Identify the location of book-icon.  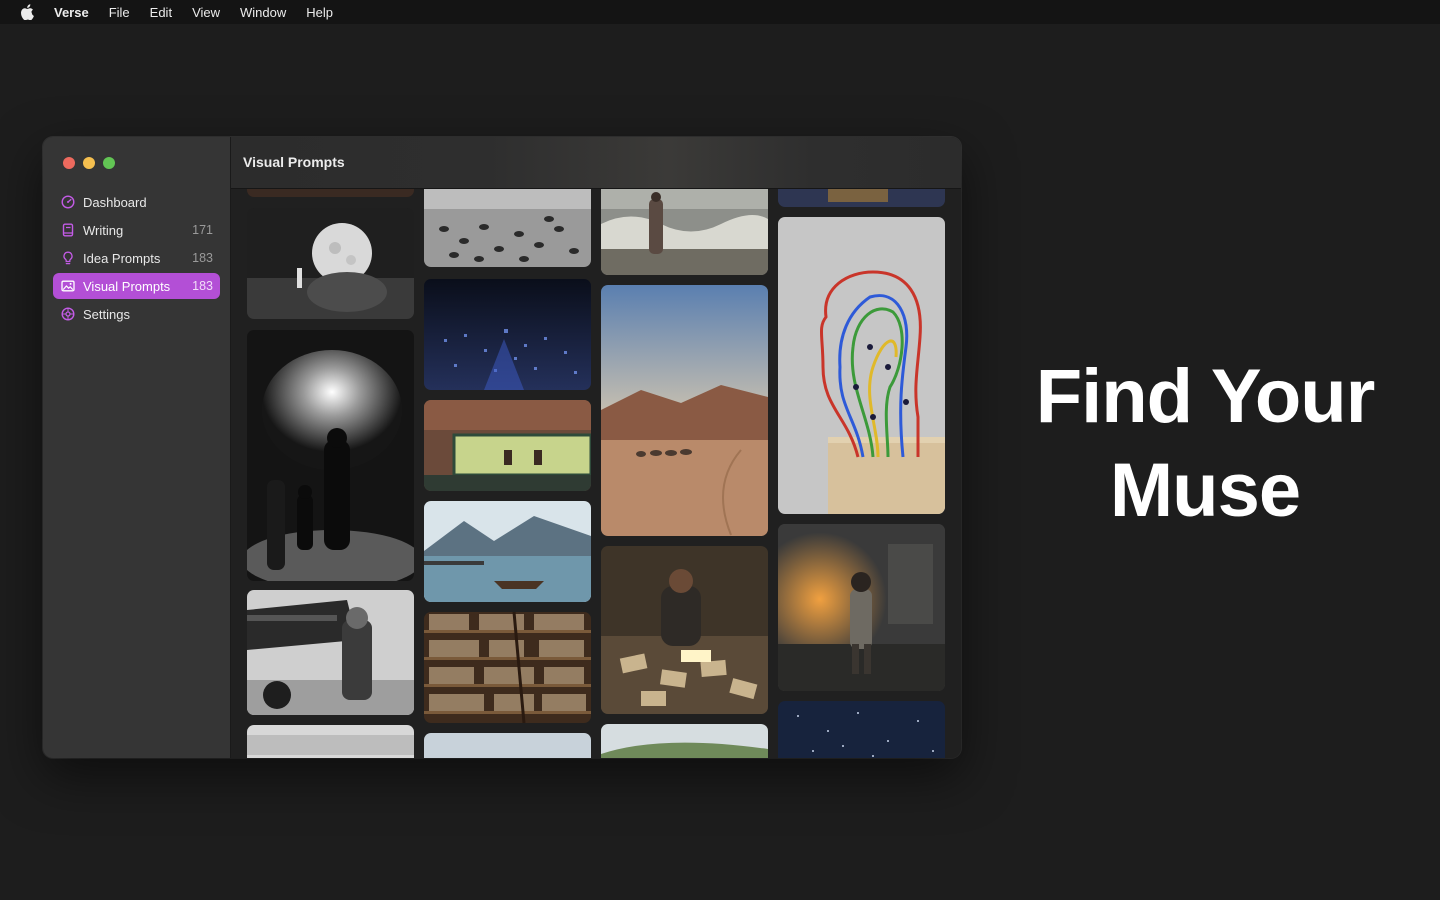
(68, 230).